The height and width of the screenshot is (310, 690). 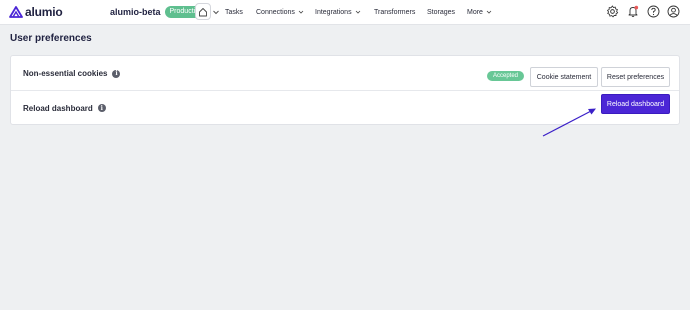 I want to click on nav-connections-label: Connections, so click(x=275, y=12).